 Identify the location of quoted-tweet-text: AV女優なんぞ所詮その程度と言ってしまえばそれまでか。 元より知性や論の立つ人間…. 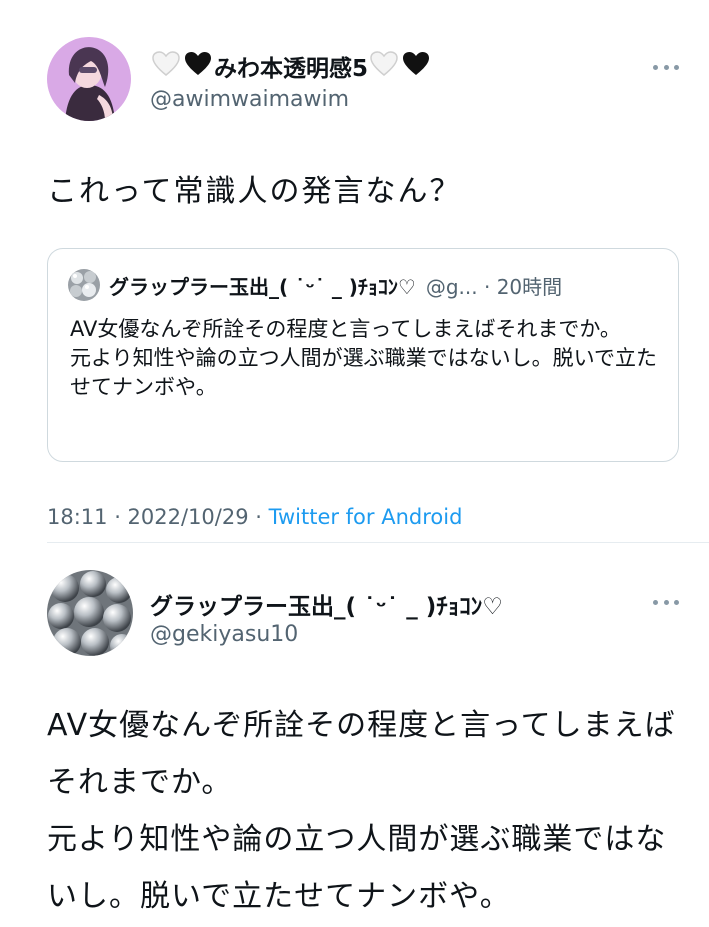
(363, 358).